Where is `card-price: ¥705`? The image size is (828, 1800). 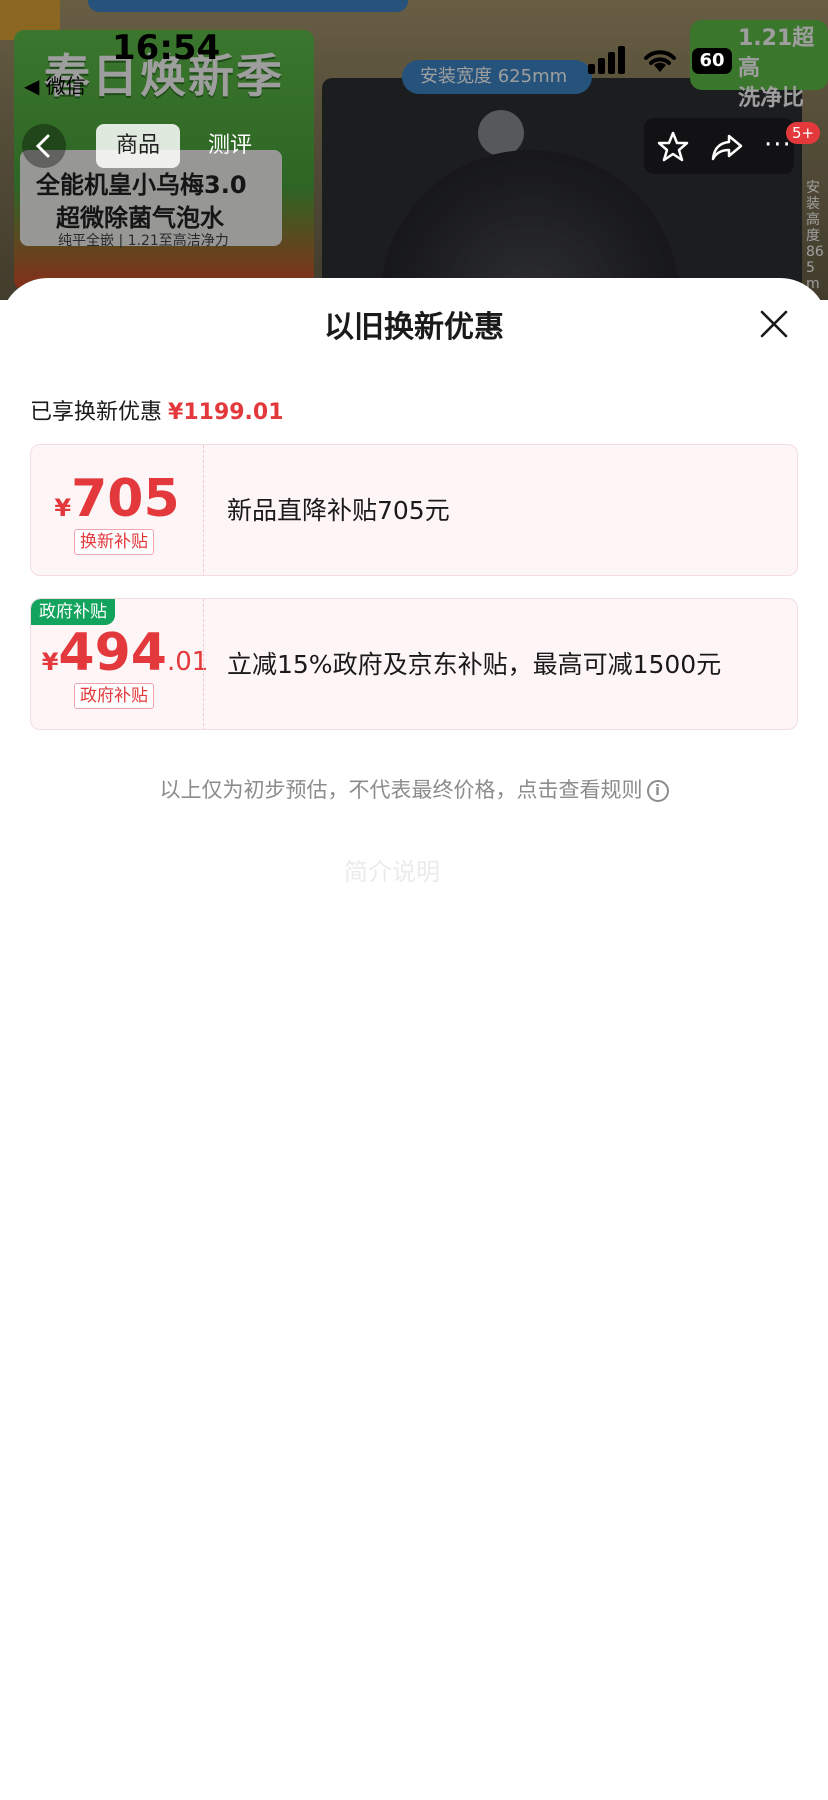
card-price: ¥705 is located at coordinates (117, 499).